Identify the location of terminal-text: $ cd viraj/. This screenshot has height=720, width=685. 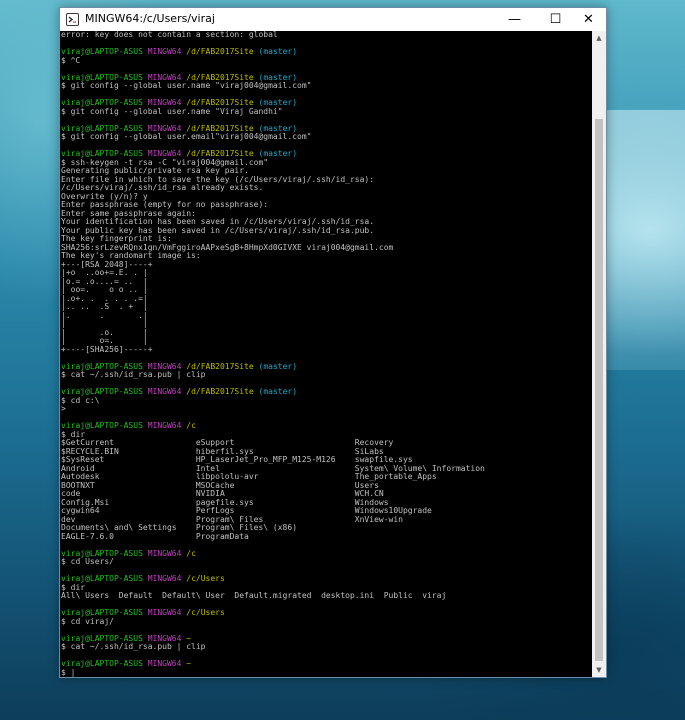
(87, 621).